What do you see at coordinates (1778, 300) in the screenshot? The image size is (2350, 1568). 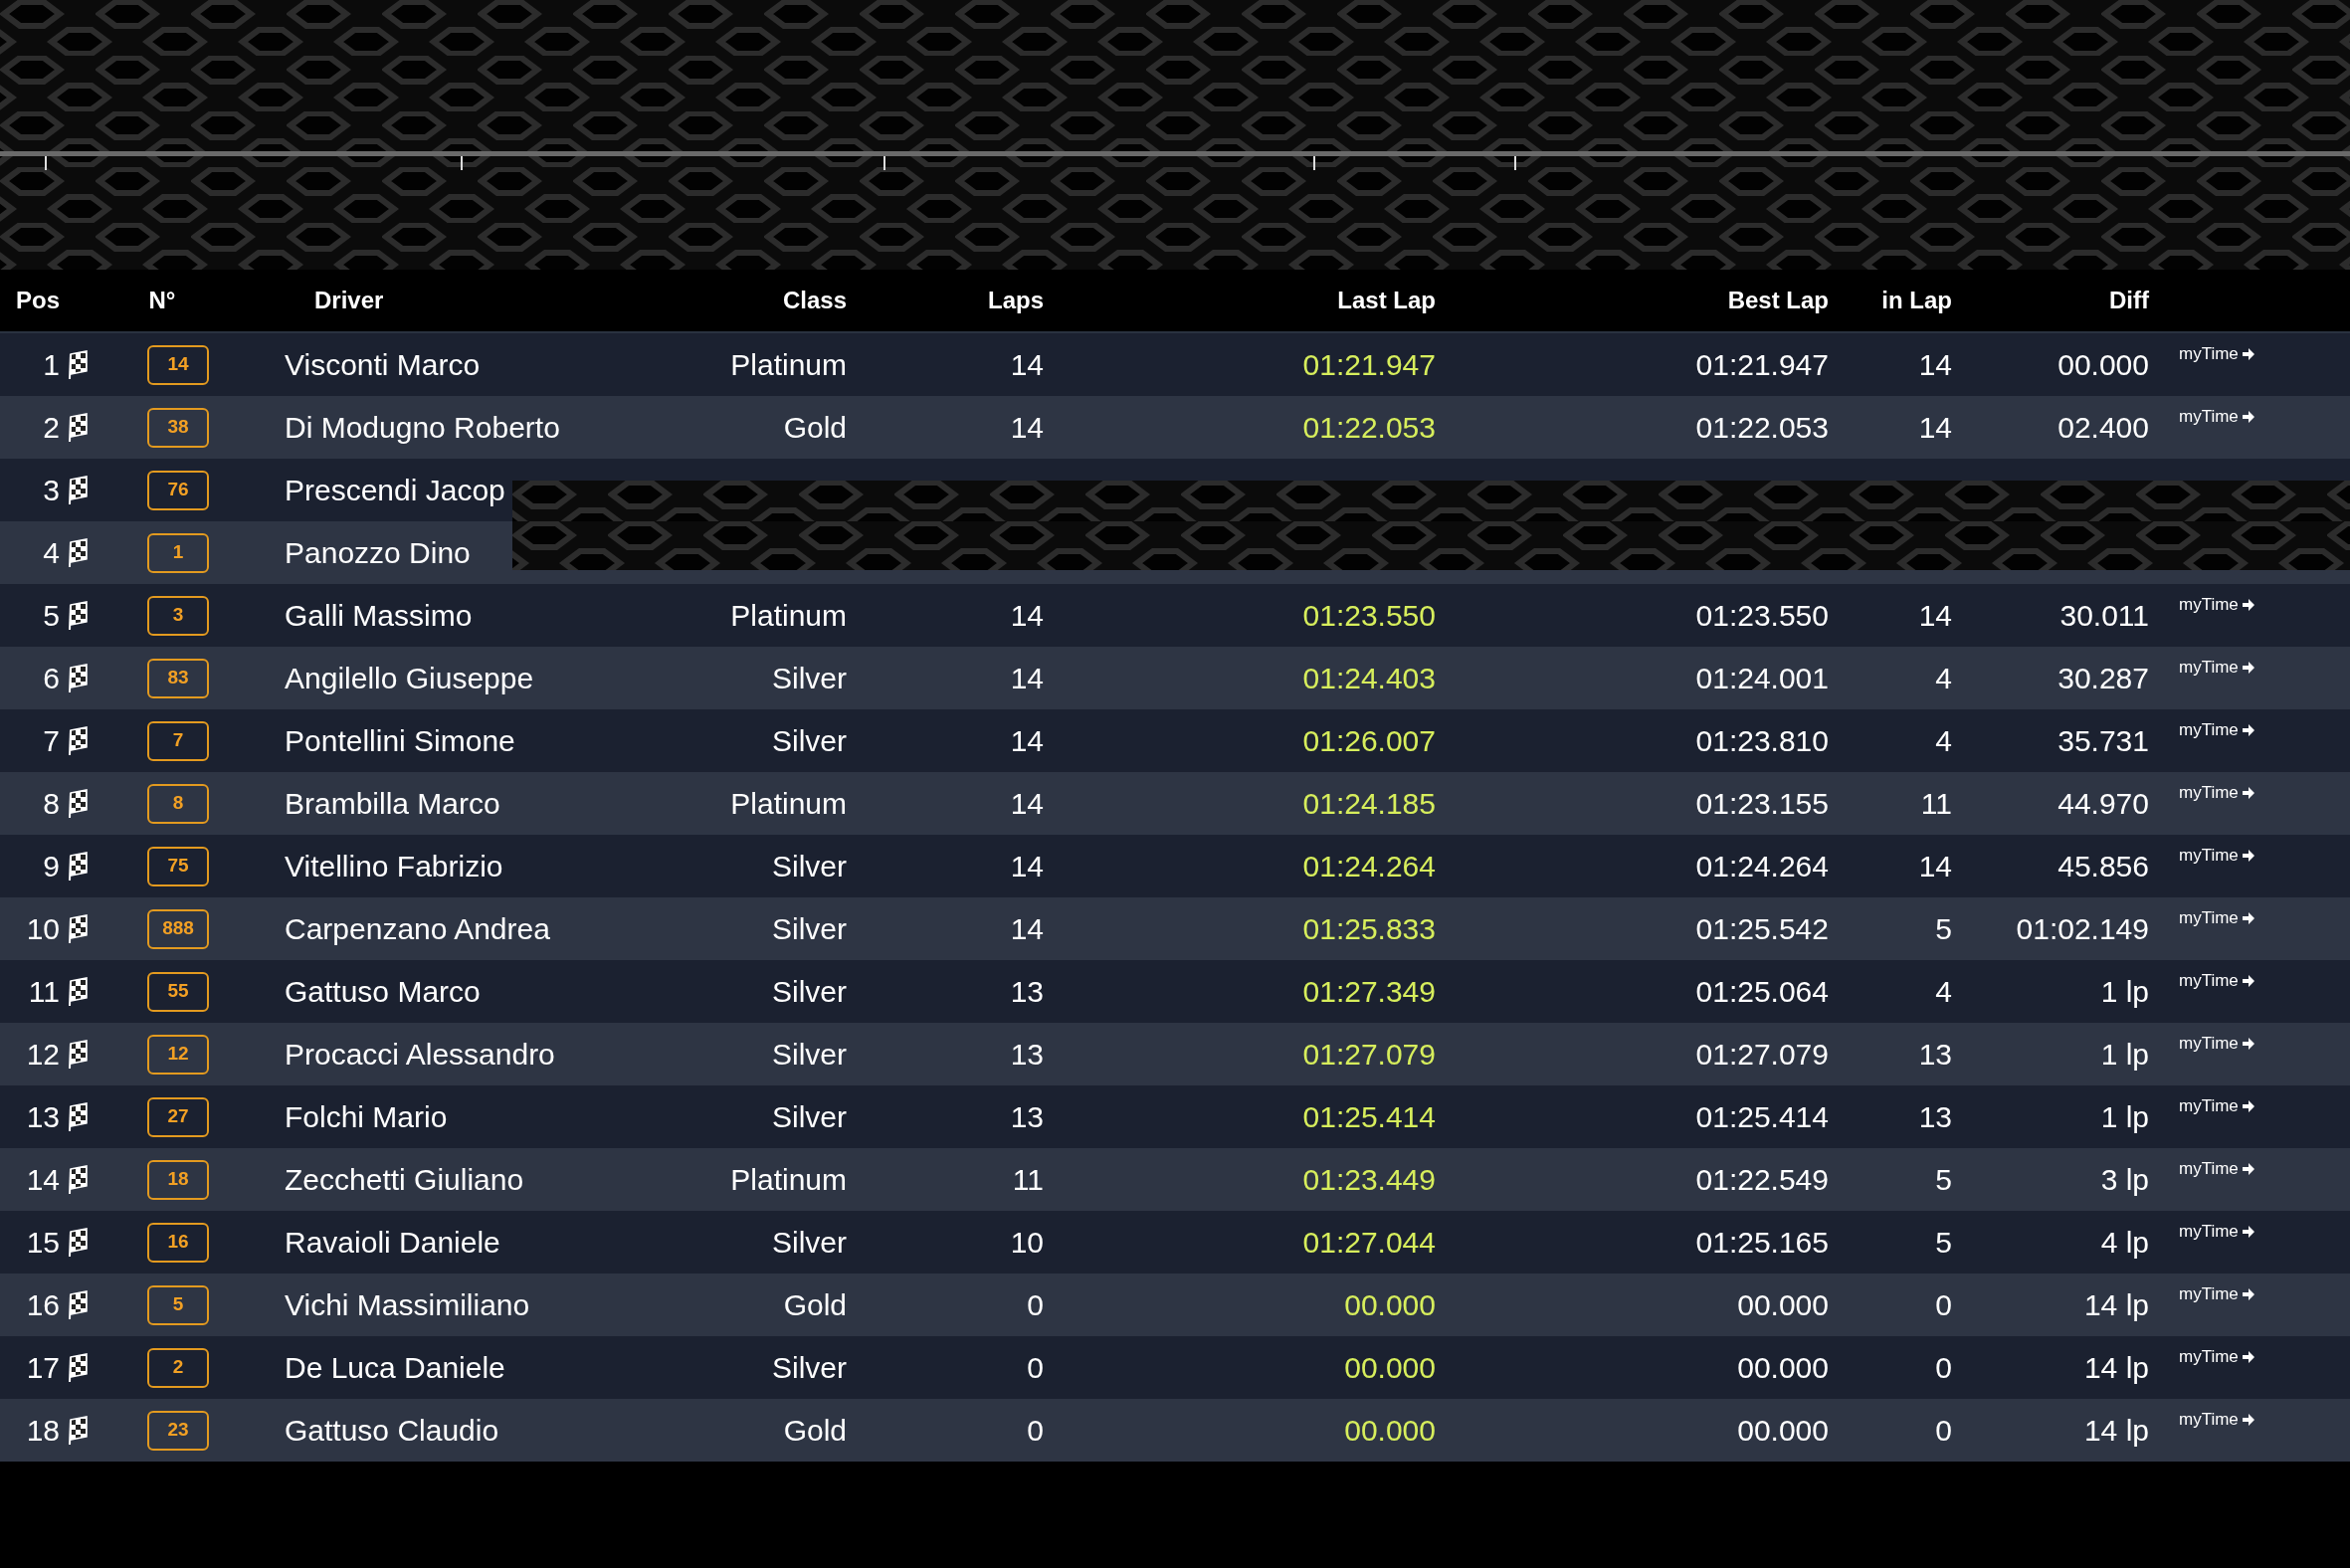 I see `column-header: Best Lap` at bounding box center [1778, 300].